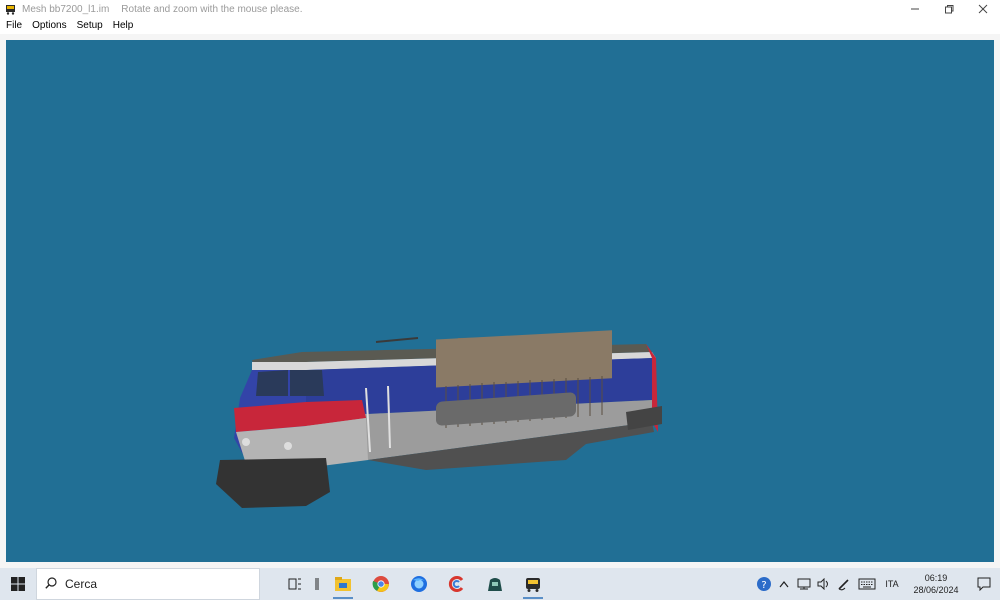  I want to click on volume-icon, so click(824, 584).